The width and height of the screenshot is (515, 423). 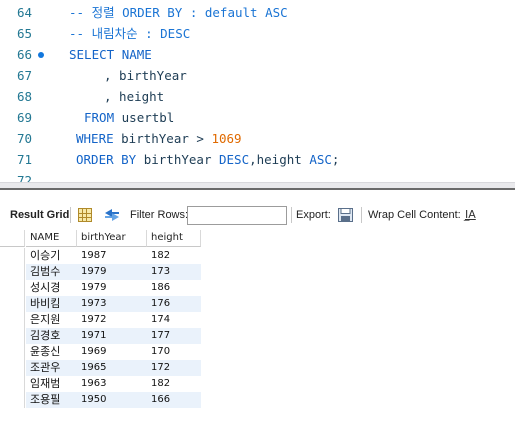 What do you see at coordinates (24, 12) in the screenshot?
I see `line-number: 64` at bounding box center [24, 12].